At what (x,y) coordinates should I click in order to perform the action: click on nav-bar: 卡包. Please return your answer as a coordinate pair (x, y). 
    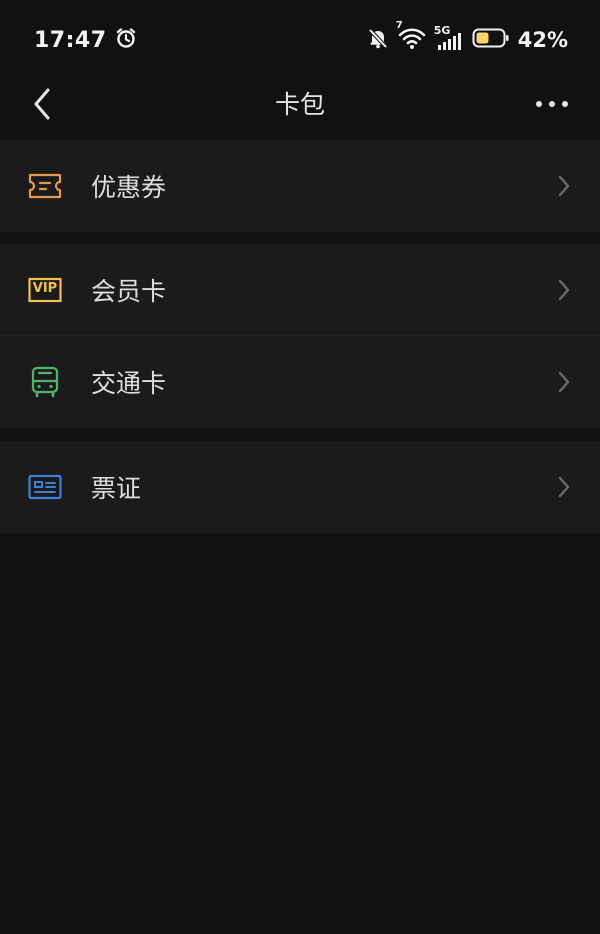
    Looking at the image, I should click on (300, 103).